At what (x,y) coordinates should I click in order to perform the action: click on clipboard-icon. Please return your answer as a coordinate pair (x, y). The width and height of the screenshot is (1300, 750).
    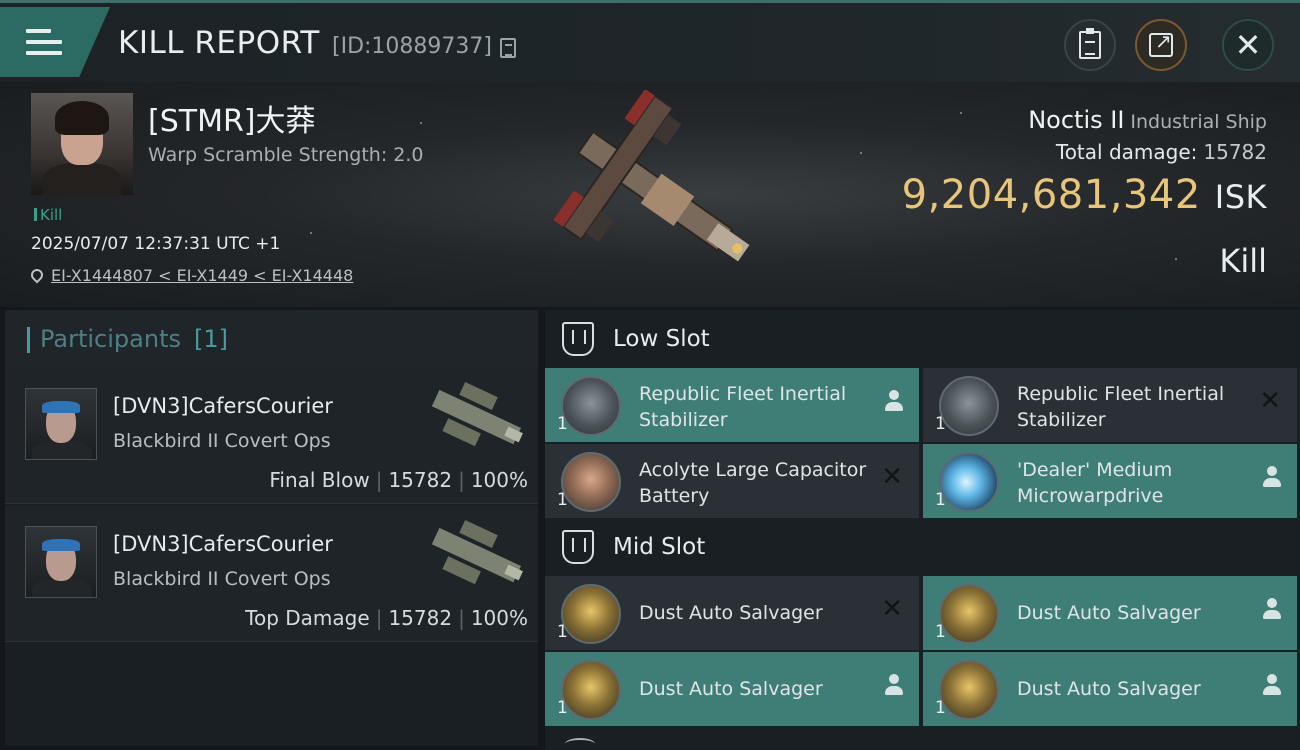
    Looking at the image, I should click on (1090, 43).